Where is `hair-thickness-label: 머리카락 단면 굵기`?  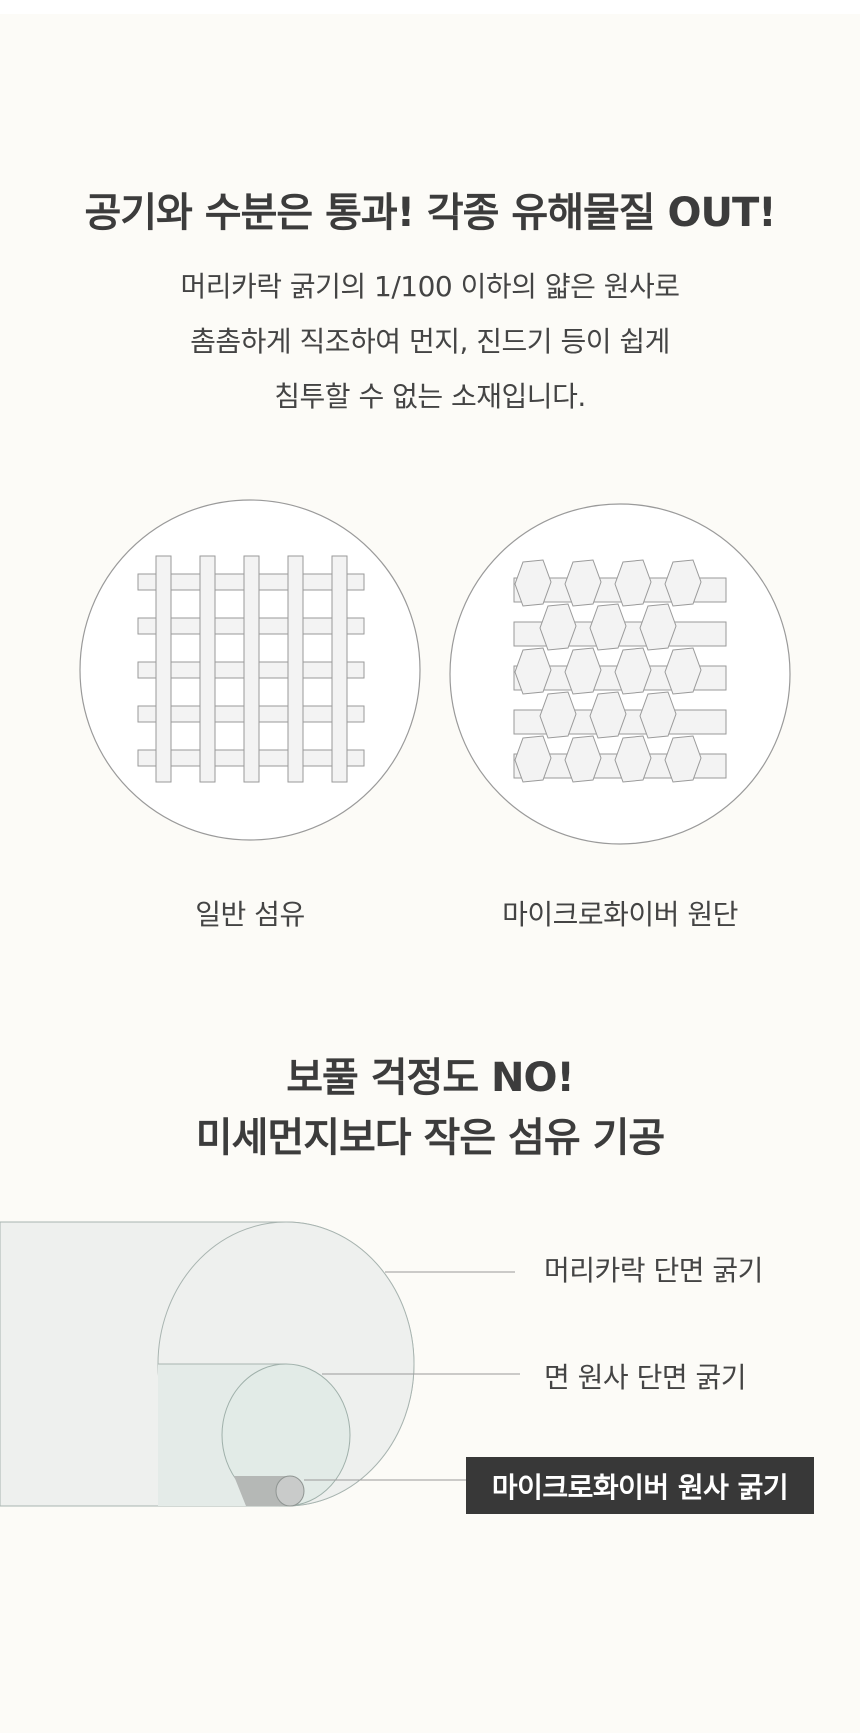 hair-thickness-label: 머리카락 단면 굵기 is located at coordinates (653, 1270).